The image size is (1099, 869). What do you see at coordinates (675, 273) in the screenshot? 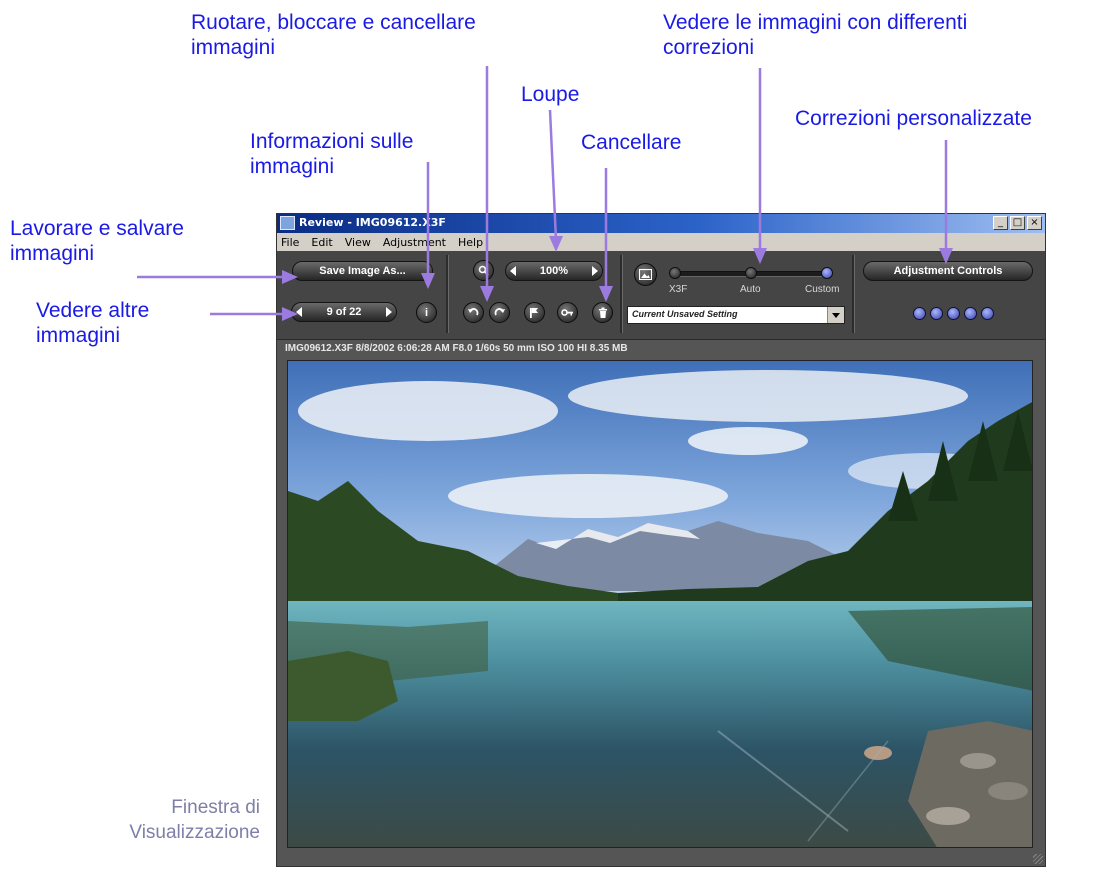
I see `slider-stop-x3f` at bounding box center [675, 273].